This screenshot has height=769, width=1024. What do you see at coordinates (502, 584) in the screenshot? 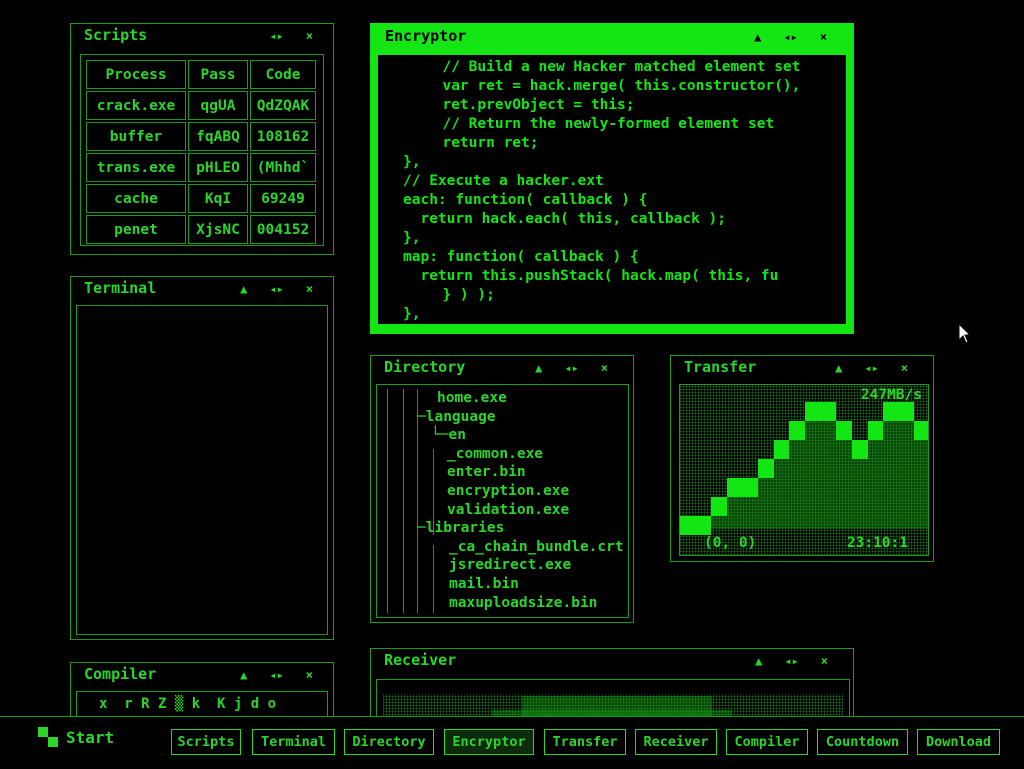
I see `tree-item: mail.bin` at bounding box center [502, 584].